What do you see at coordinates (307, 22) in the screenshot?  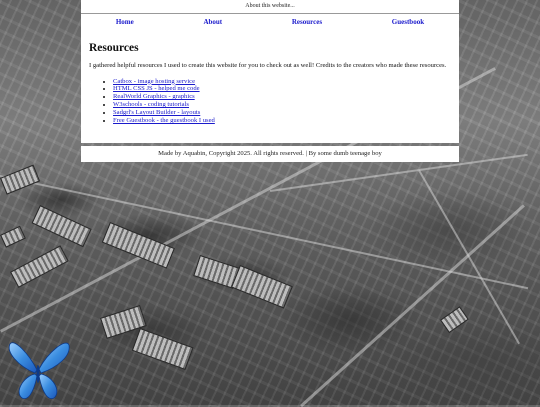 I see `nav-resources: Resources` at bounding box center [307, 22].